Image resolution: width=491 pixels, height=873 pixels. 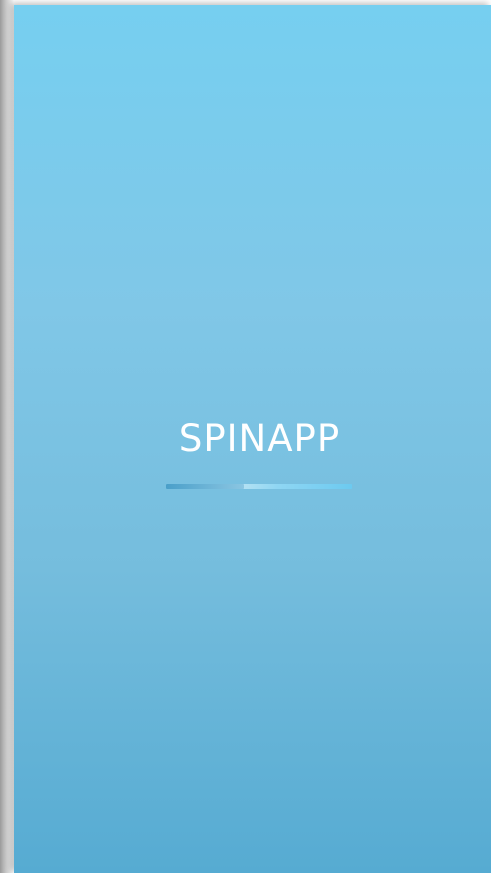 What do you see at coordinates (259, 438) in the screenshot?
I see `app-title: SPINAPP` at bounding box center [259, 438].